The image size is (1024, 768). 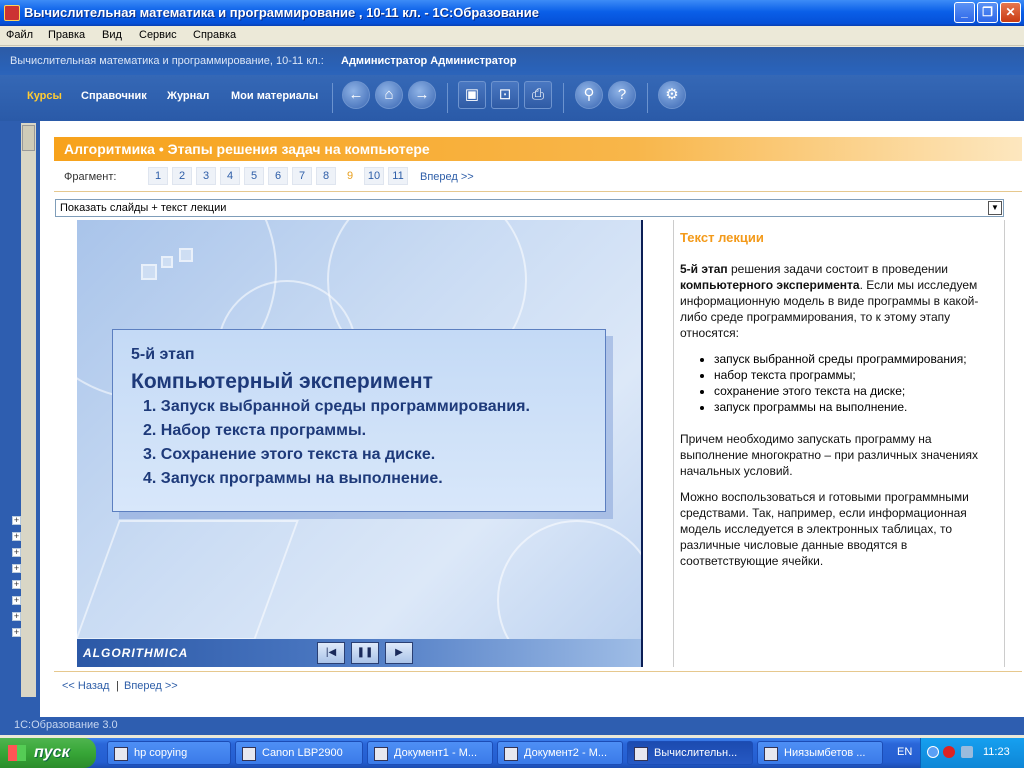 I want to click on menu-help: Справка, so click(x=214, y=35).